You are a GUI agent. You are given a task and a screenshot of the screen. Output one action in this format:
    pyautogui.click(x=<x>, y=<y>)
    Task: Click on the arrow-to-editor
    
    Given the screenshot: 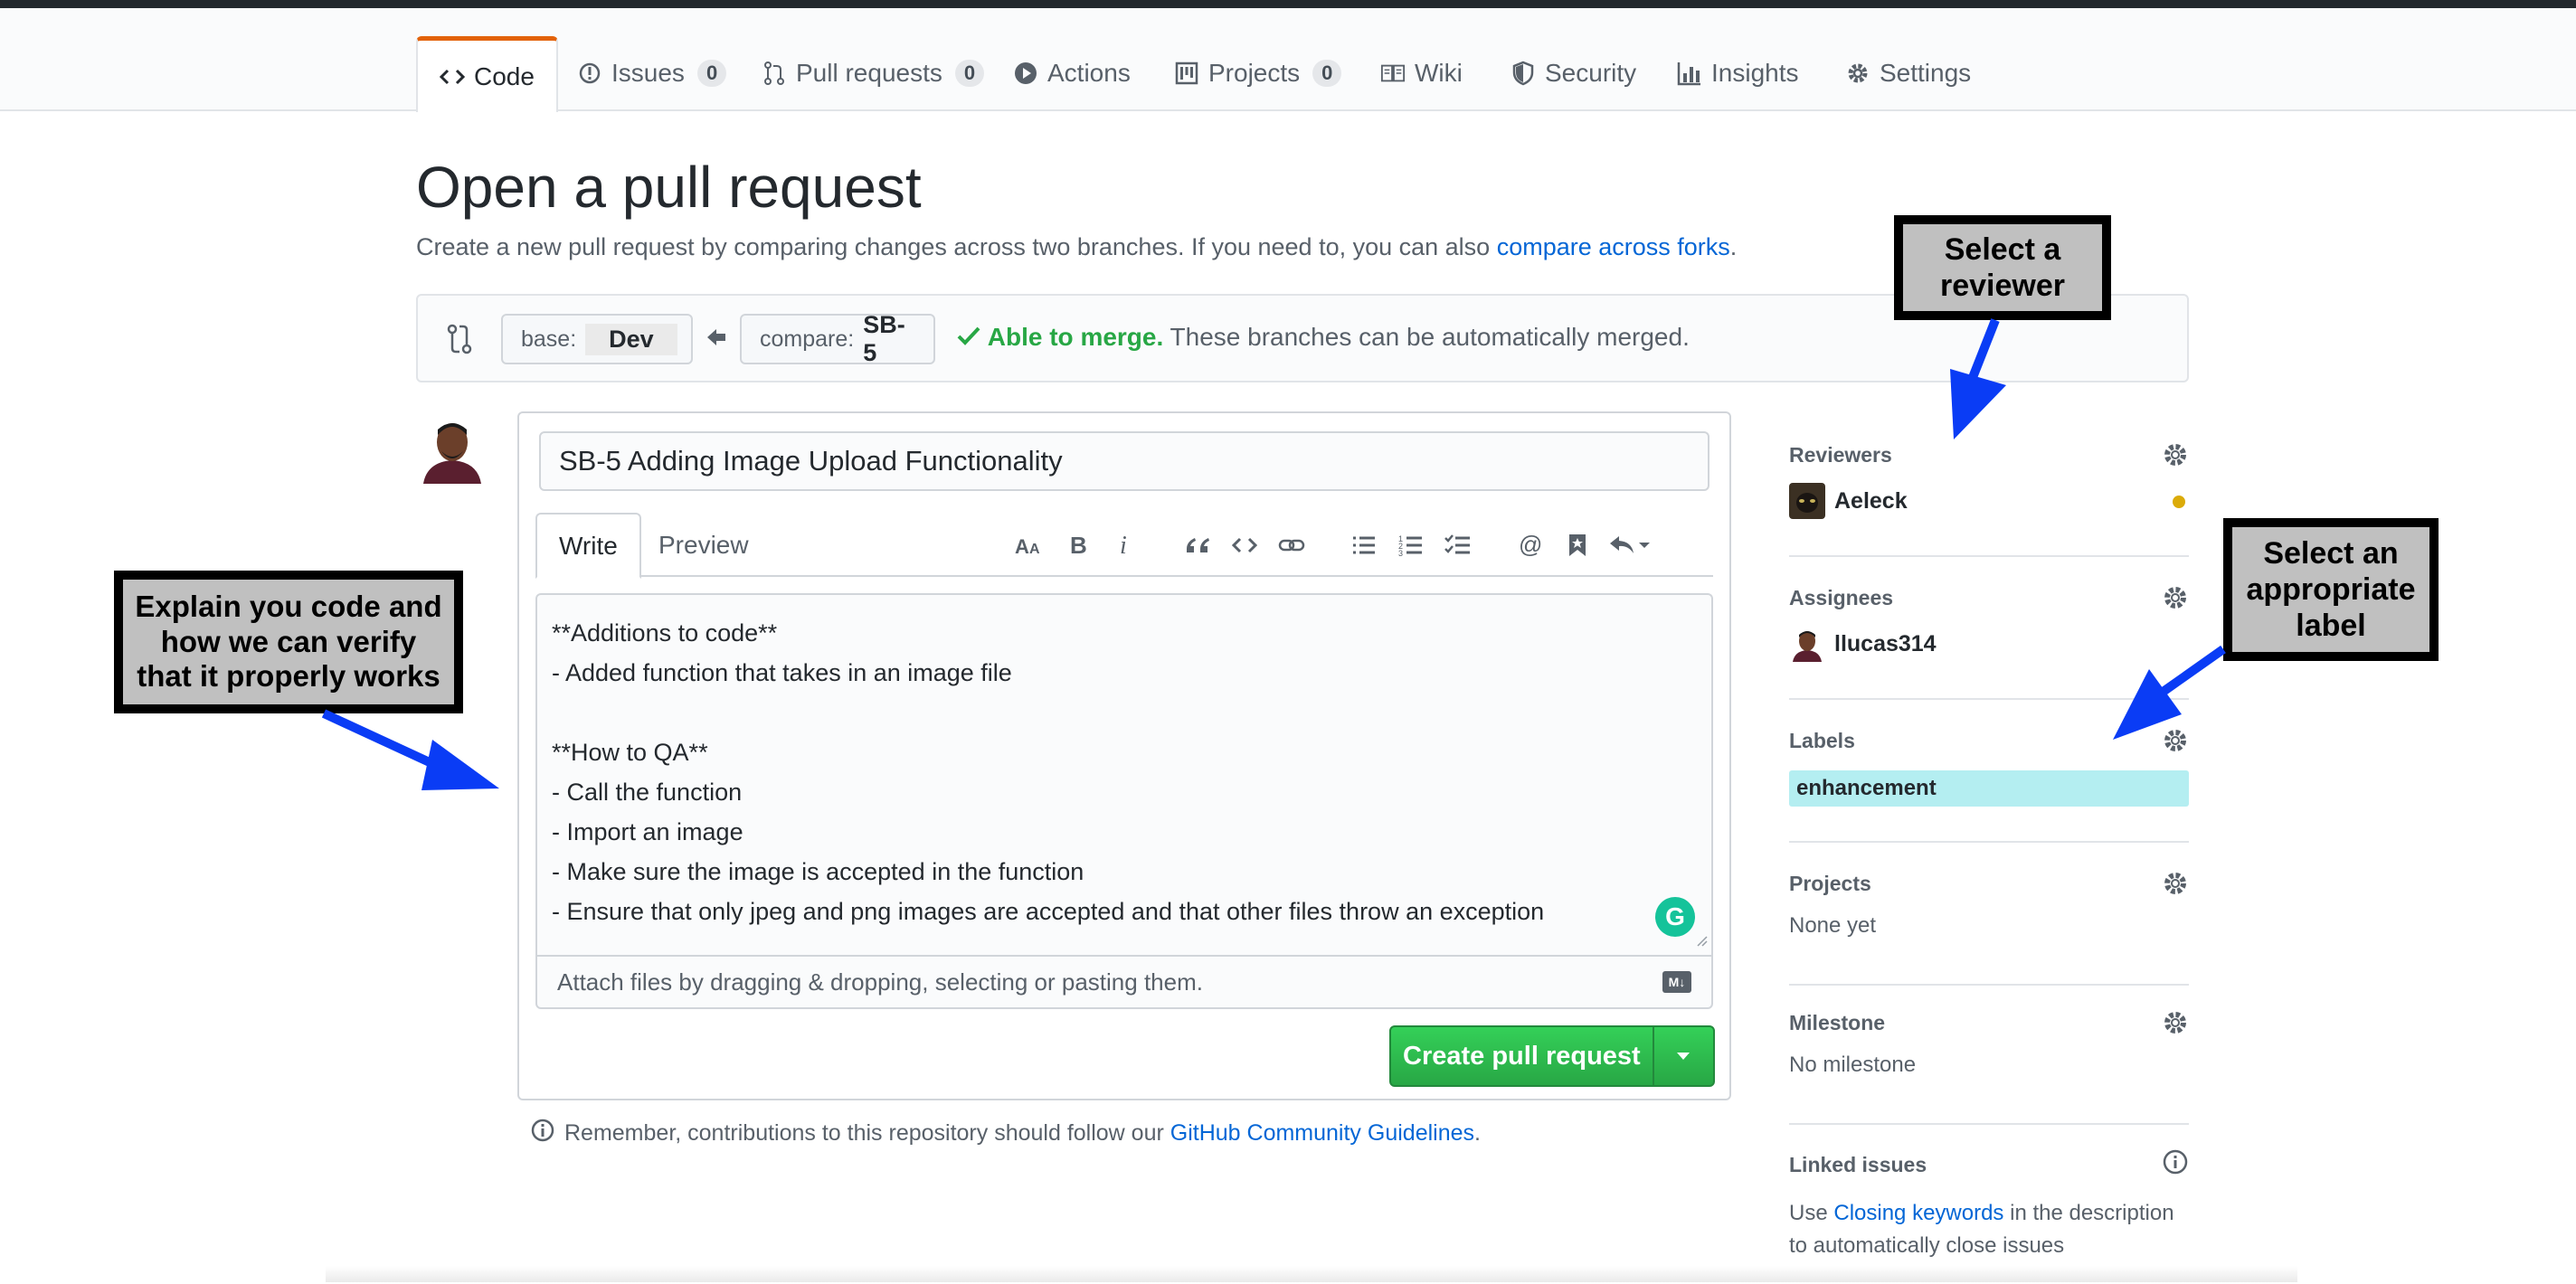 What is the action you would take?
    pyautogui.click(x=410, y=749)
    